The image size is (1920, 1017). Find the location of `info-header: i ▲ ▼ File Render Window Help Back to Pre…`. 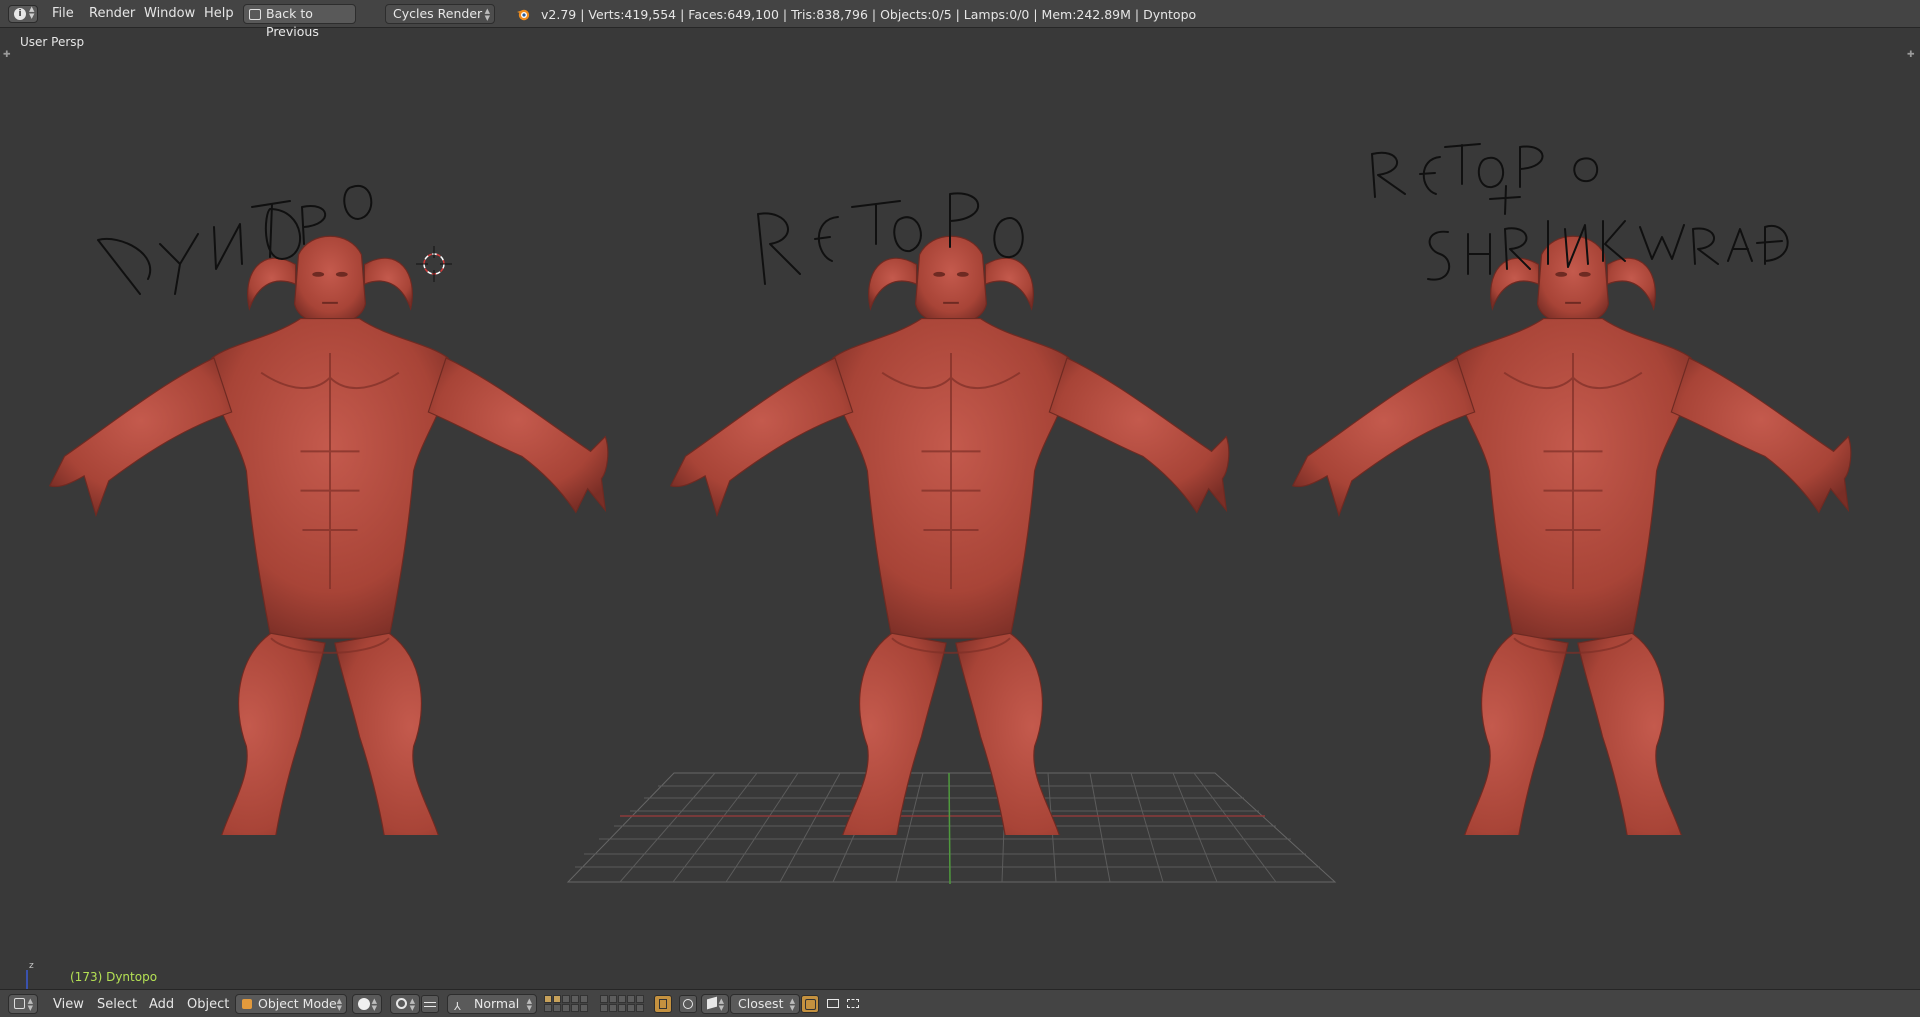

info-header: i ▲ ▼ File Render Window Help Back to Pre… is located at coordinates (960, 19).